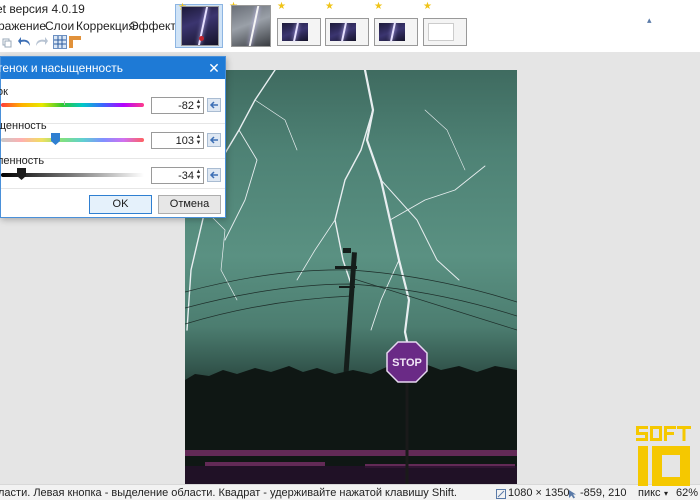 Image resolution: width=700 pixels, height=500 pixels. I want to click on lightness-label: ленность, so click(22, 161).